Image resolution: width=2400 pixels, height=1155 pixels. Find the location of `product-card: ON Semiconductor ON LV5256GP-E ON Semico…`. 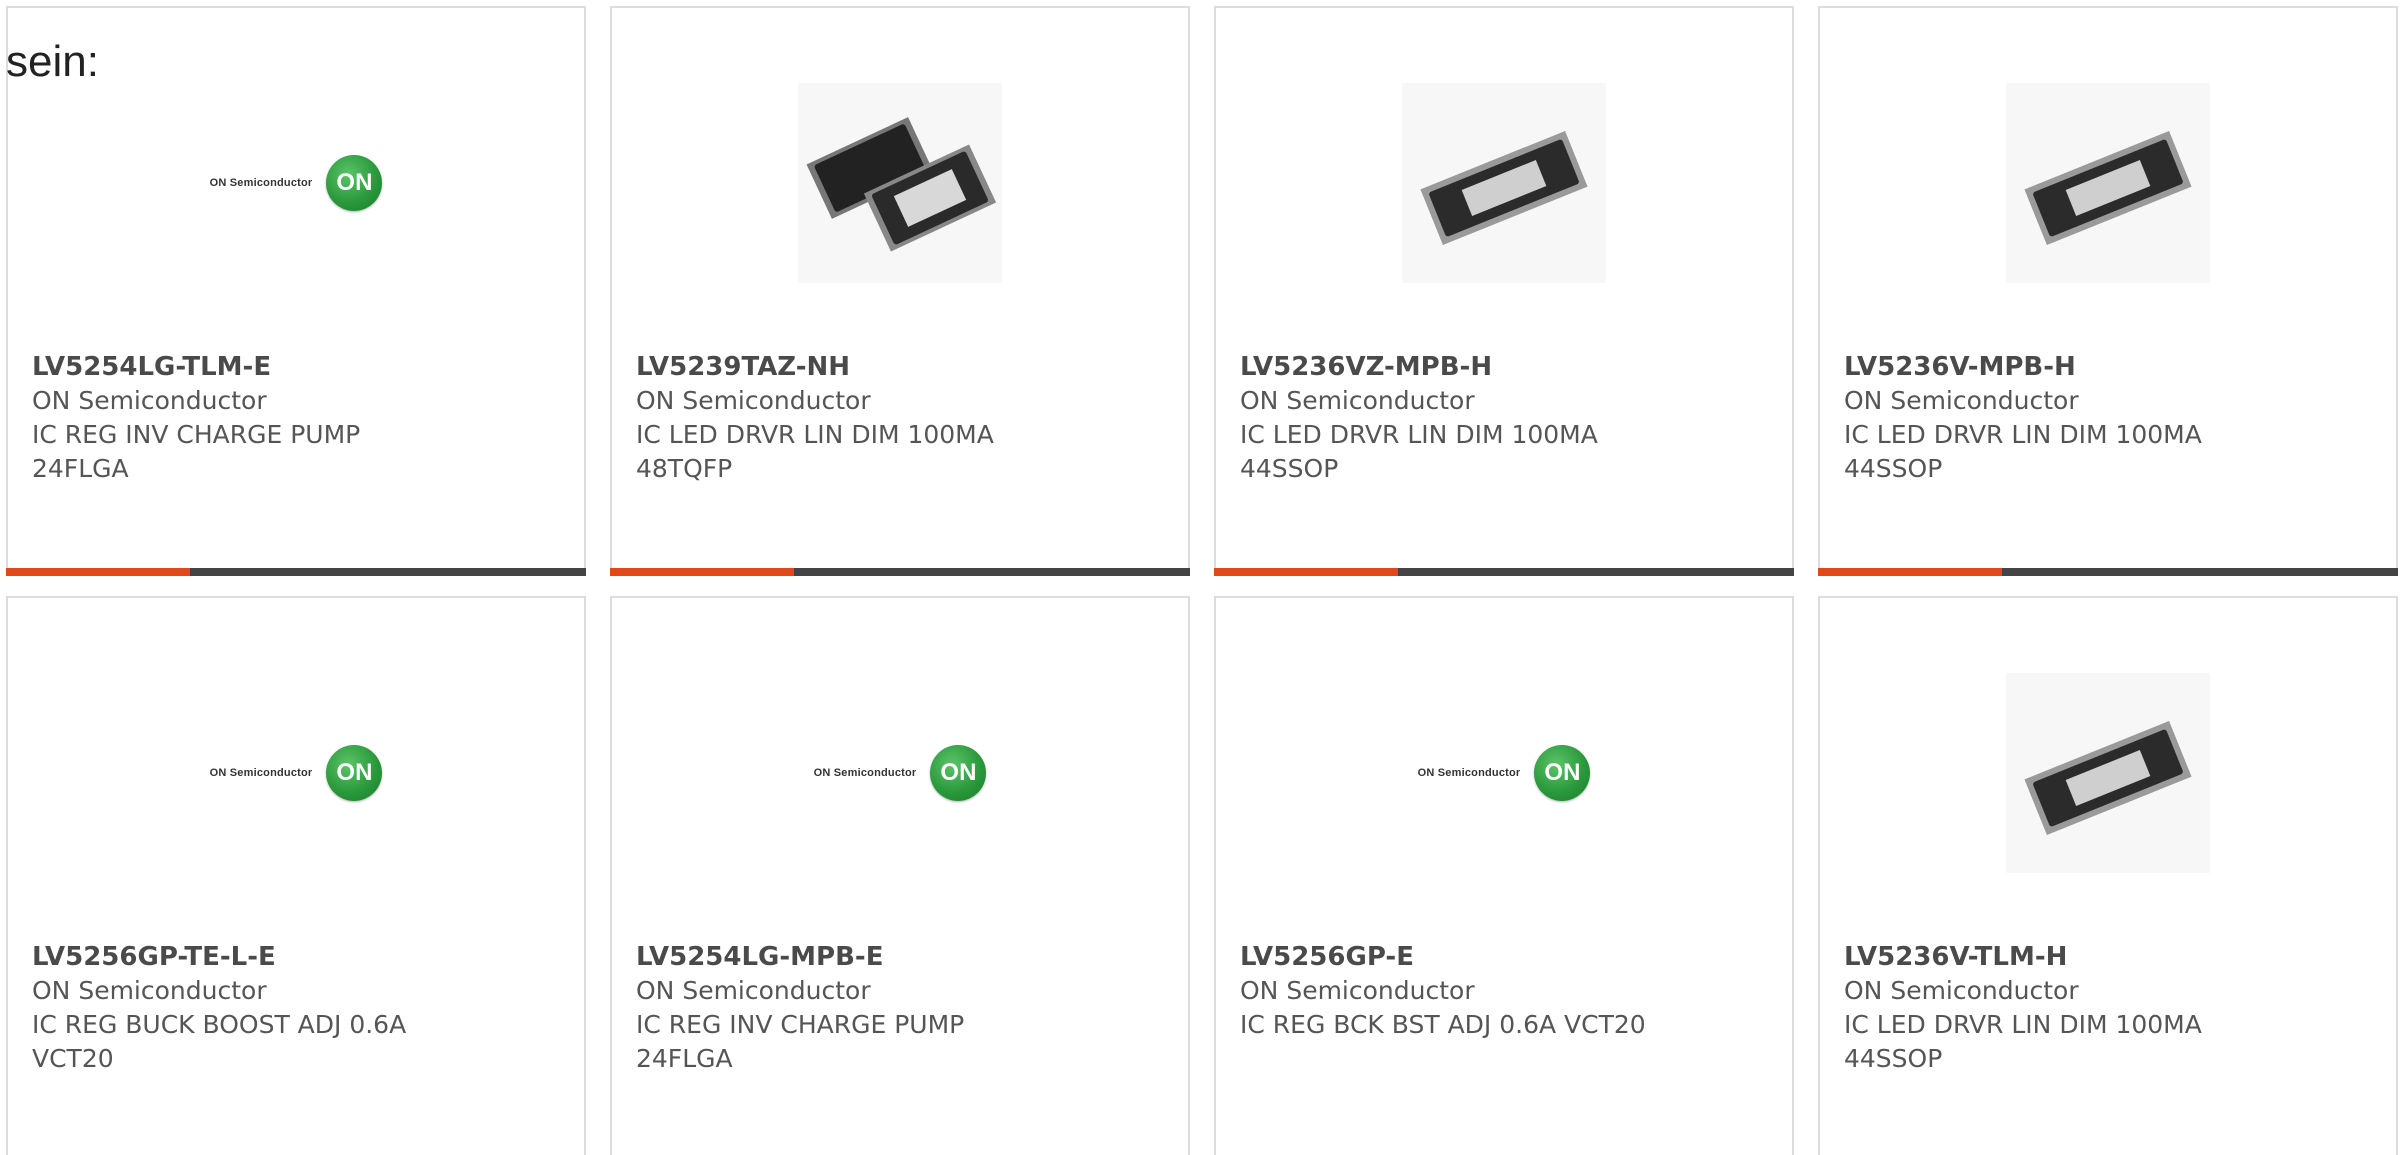

product-card: ON Semiconductor ON LV5256GP-E ON Semico… is located at coordinates (1504, 875).